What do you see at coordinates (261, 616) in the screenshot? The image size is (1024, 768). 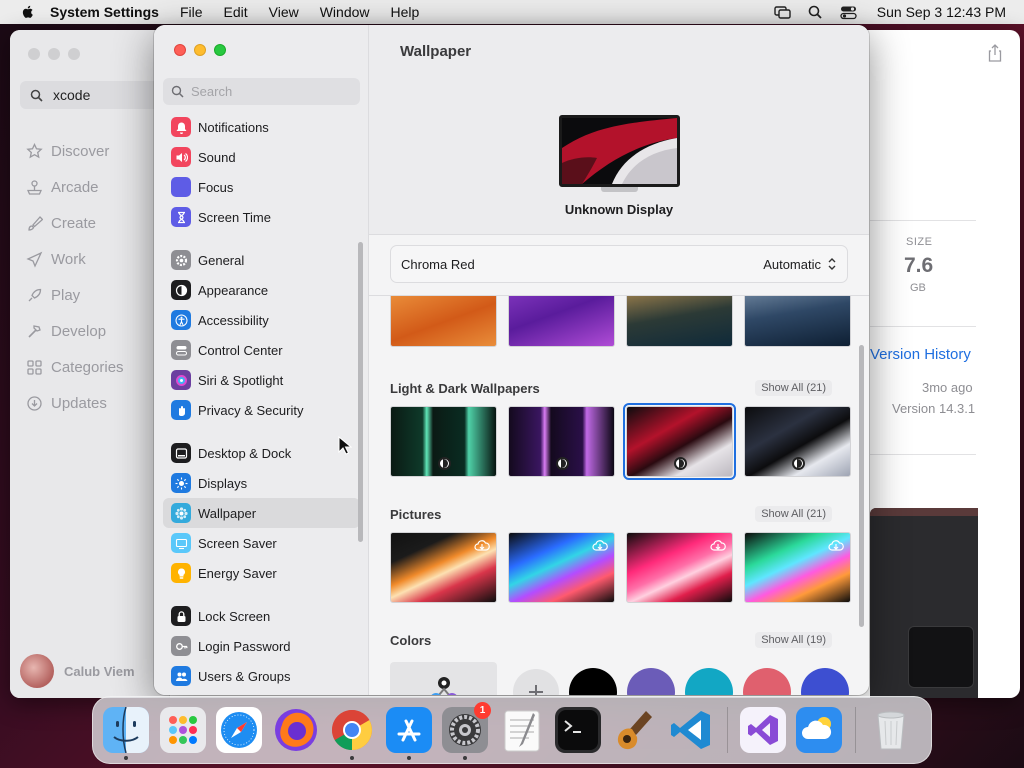 I see `sidebar-item-lock-screen: Lock Screen` at bounding box center [261, 616].